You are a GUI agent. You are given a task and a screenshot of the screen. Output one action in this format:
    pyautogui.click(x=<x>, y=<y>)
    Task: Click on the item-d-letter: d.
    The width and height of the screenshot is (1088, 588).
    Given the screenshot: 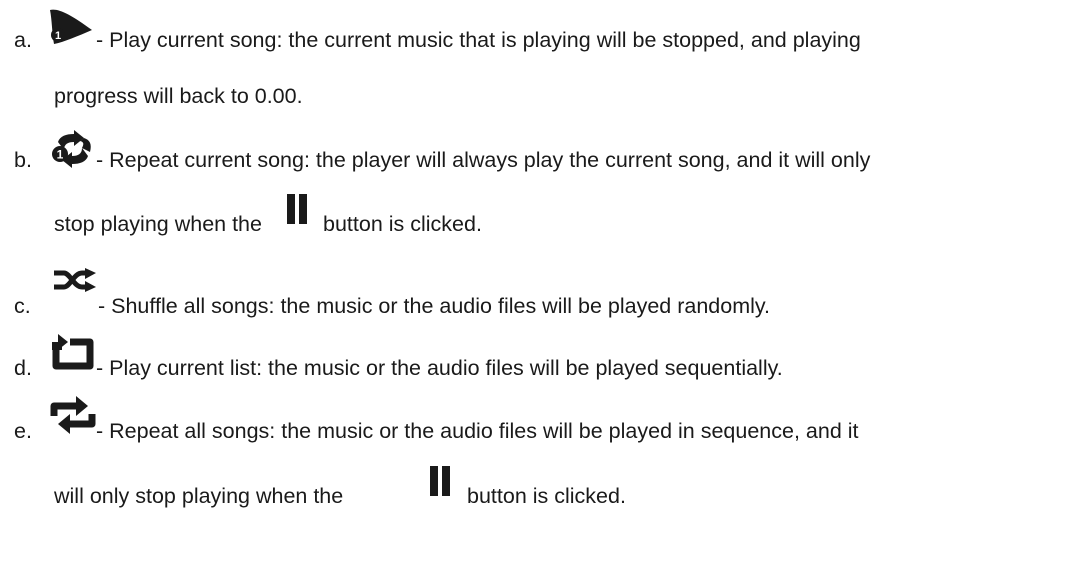 What is the action you would take?
    pyautogui.click(x=23, y=368)
    